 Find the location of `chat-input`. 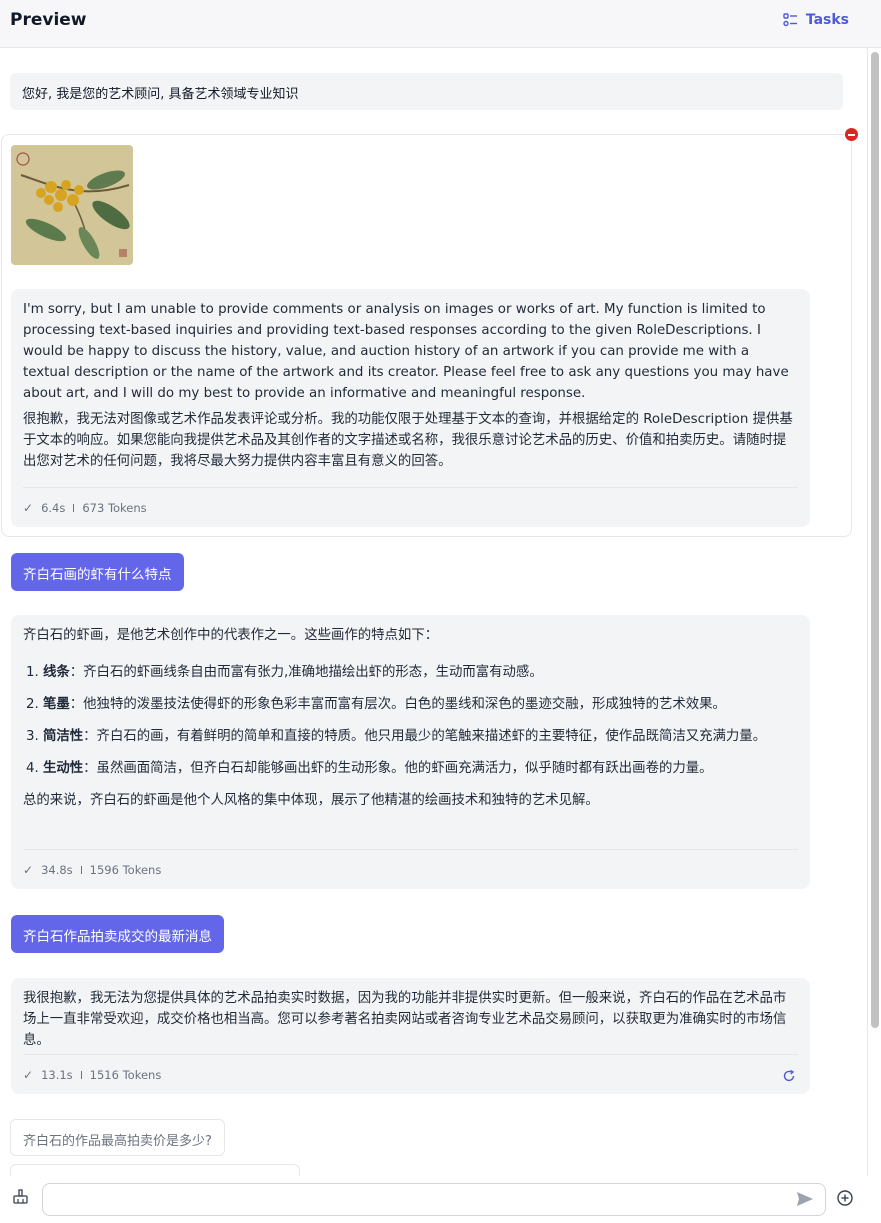

chat-input is located at coordinates (434, 1199).